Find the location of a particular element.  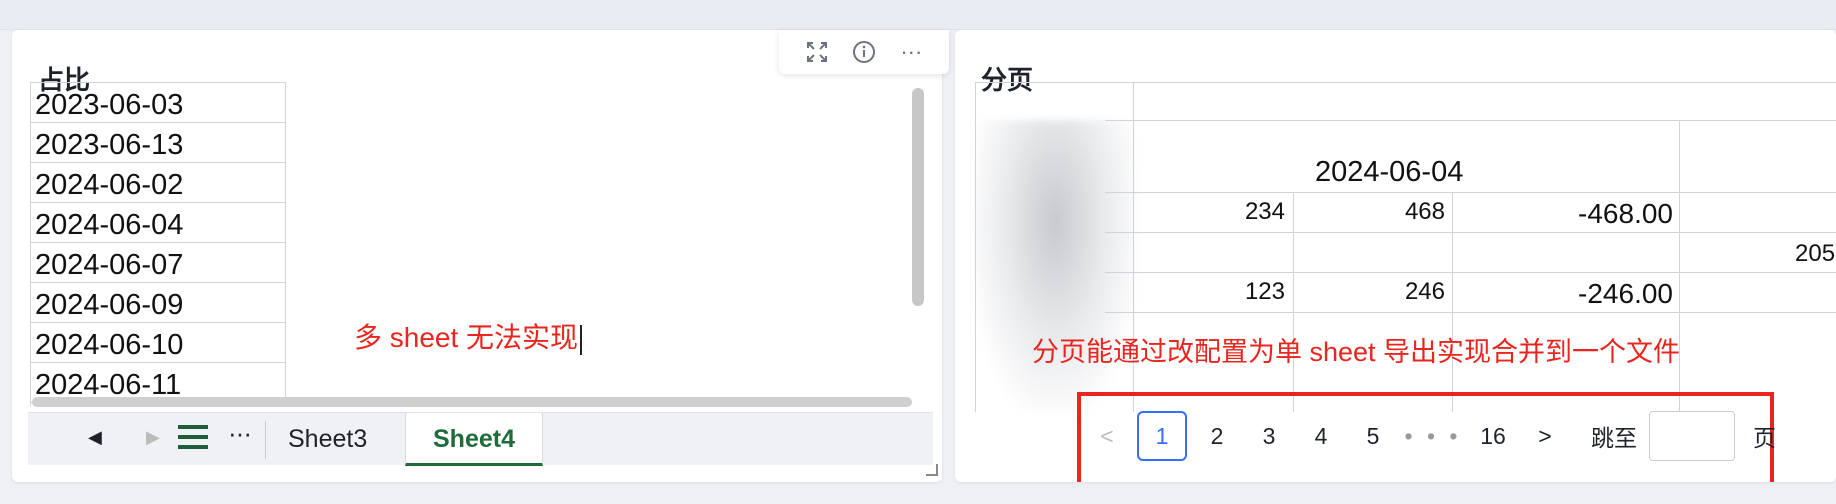

annotation-left: 多 sheet 无法实现 is located at coordinates (468, 336).